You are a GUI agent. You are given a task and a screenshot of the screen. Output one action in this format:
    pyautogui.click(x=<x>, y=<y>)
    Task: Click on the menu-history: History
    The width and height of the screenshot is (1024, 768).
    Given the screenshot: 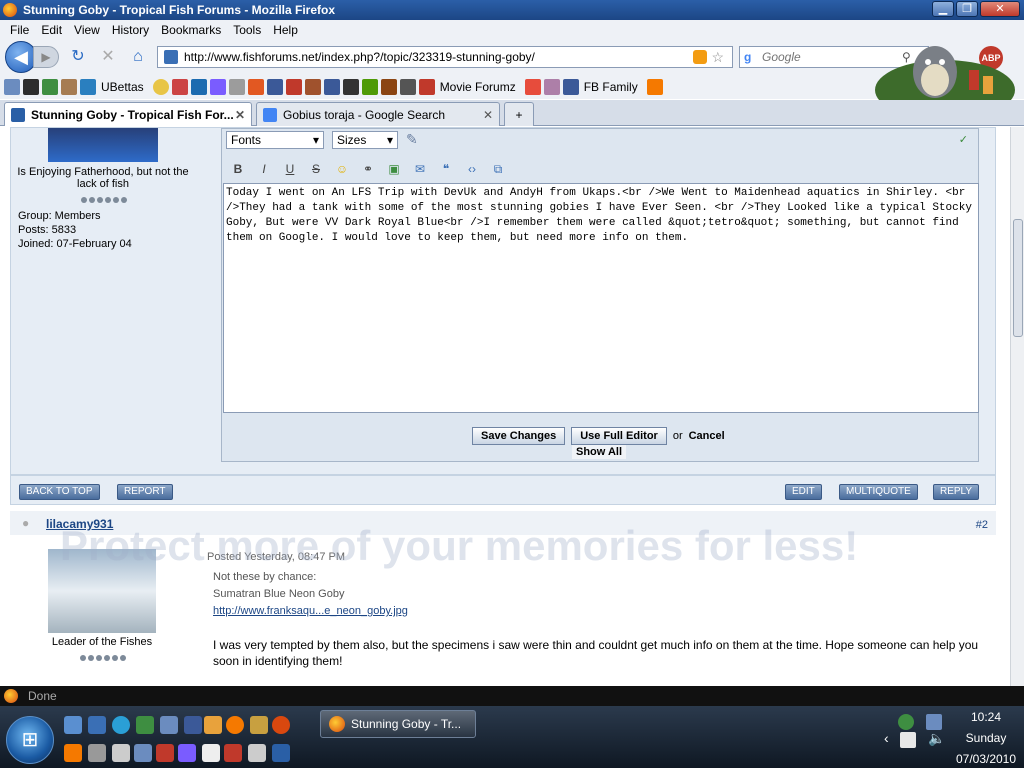 What is the action you would take?
    pyautogui.click(x=130, y=30)
    